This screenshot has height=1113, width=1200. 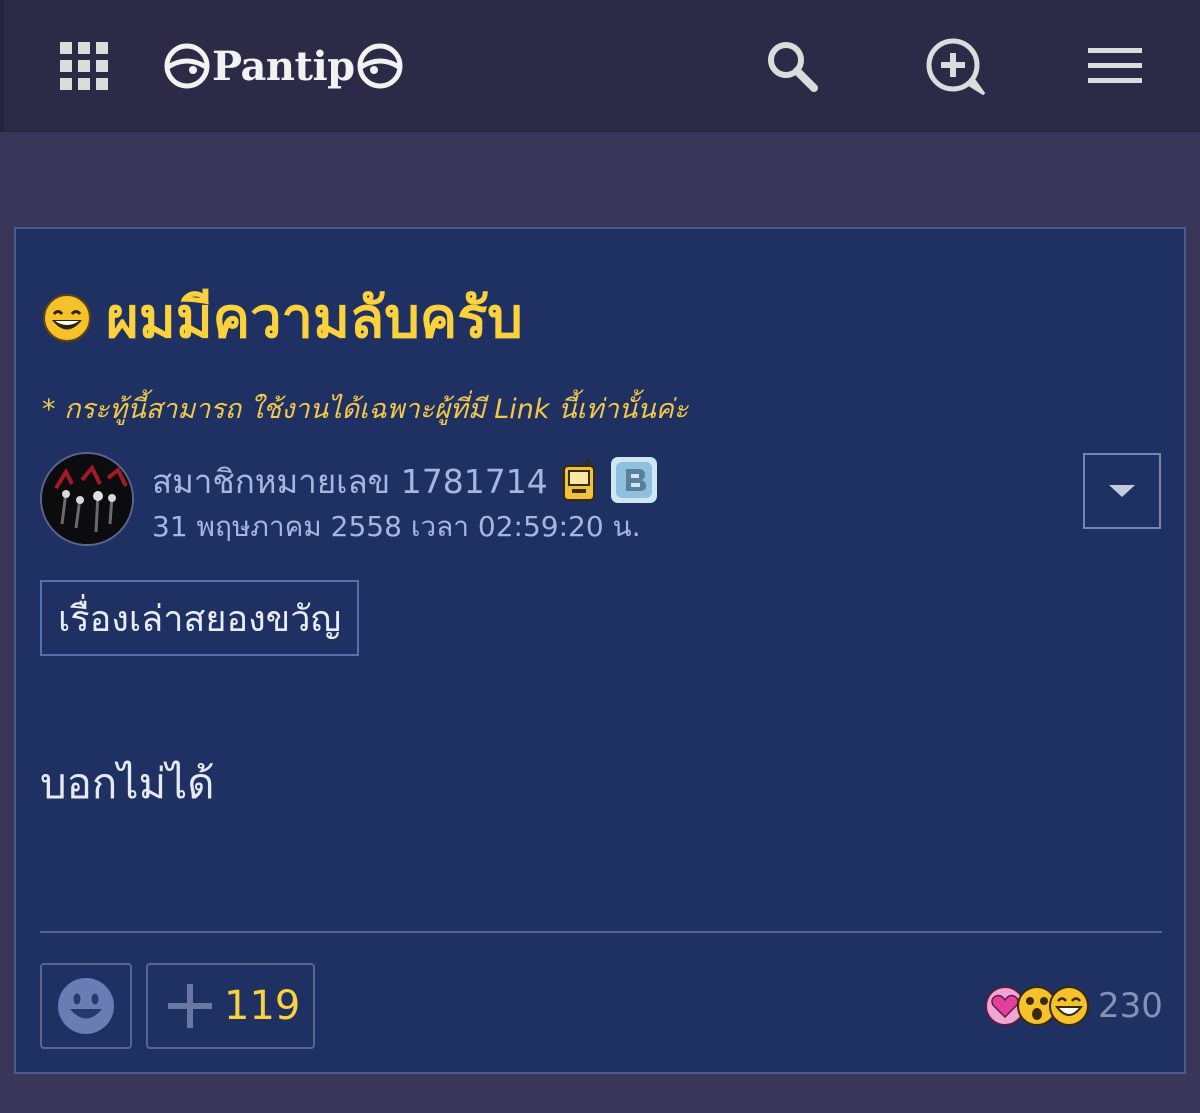 I want to click on smiley-face-icon, so click(x=86, y=1006).